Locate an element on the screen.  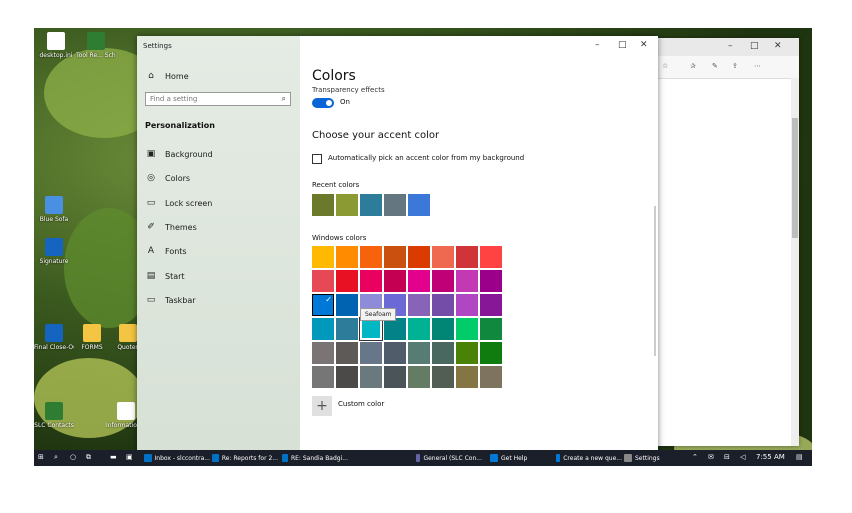
nav-colors: ◎ Colors is located at coordinates (167, 178).